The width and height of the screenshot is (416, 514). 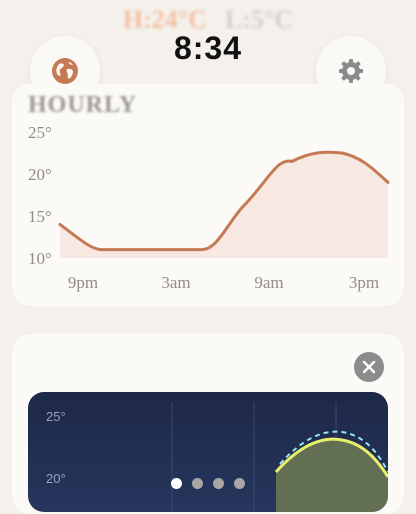 I want to click on x-tick-label: 3pm, so click(x=364, y=282).